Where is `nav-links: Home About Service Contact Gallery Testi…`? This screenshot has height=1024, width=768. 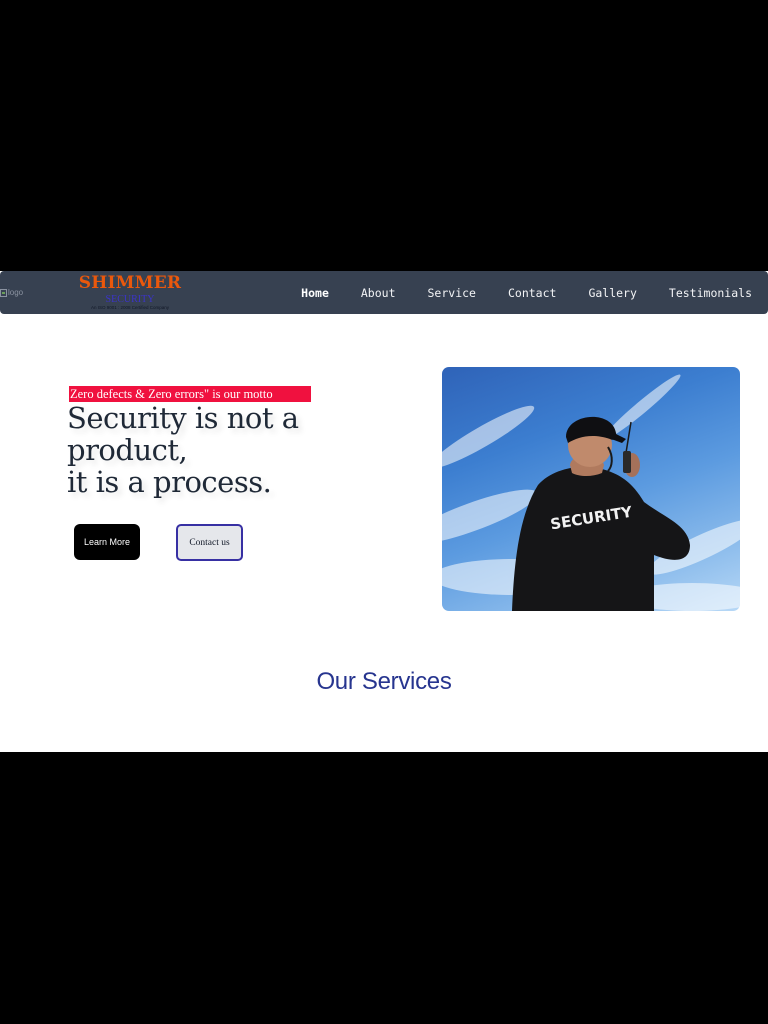
nav-links: Home About Service Contact Gallery Testi… is located at coordinates (510, 292).